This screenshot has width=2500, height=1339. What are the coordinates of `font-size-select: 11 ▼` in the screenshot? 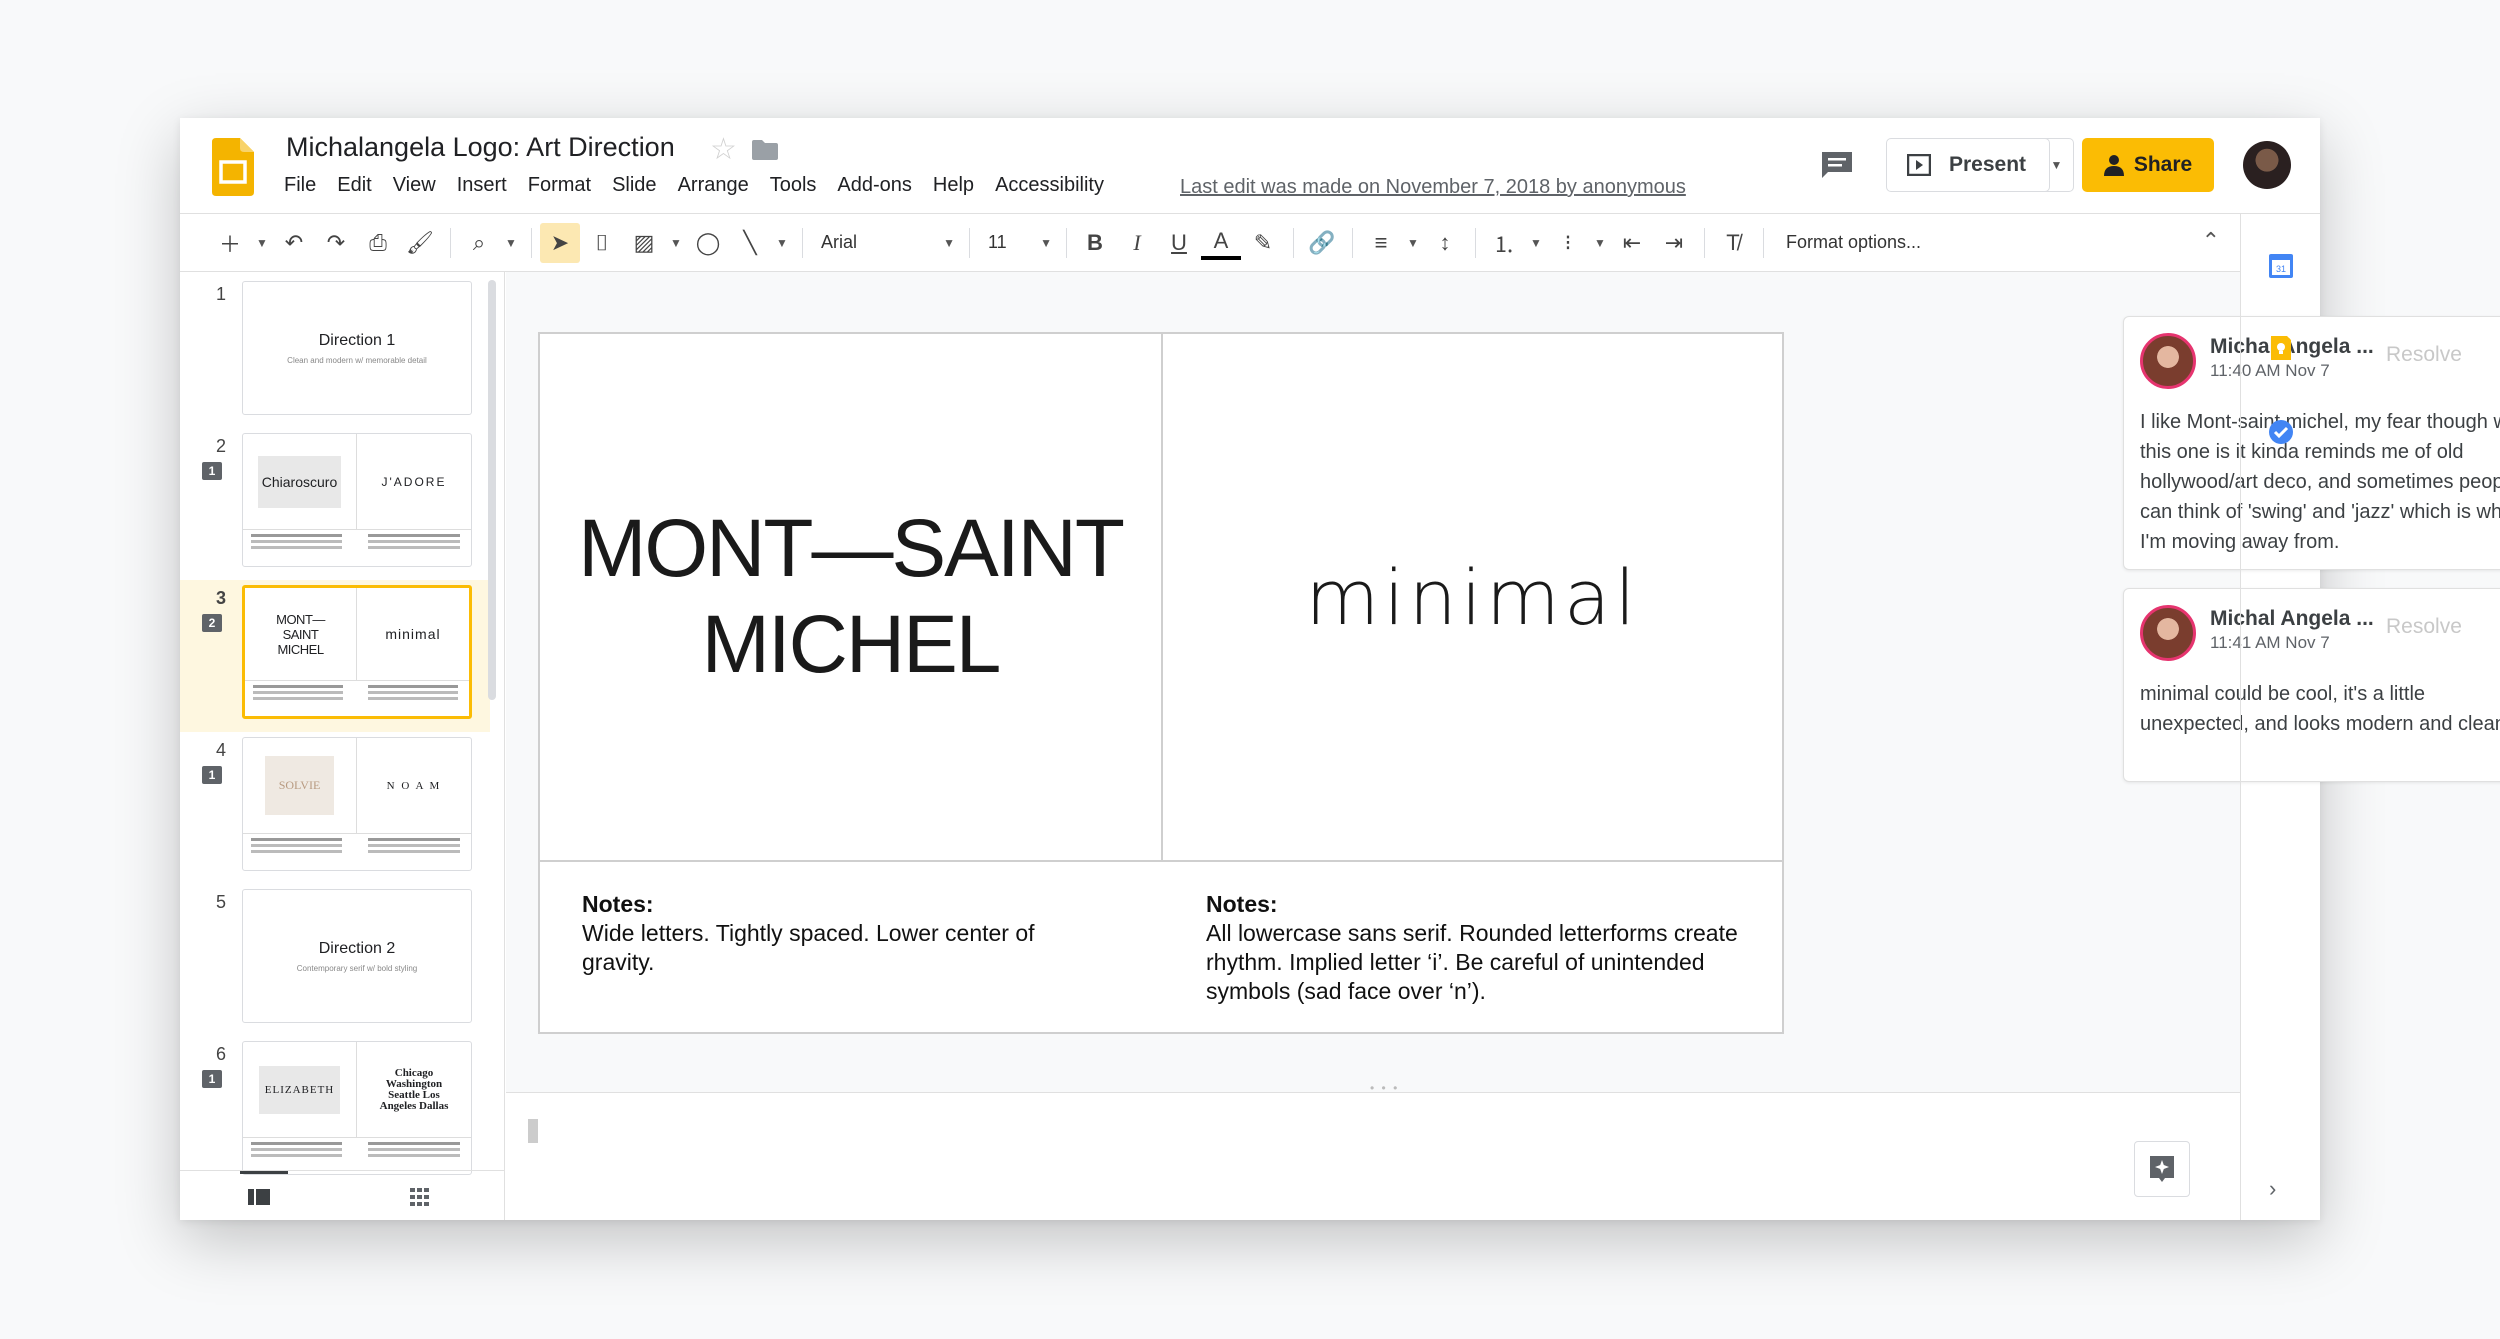 It's located at (1018, 243).